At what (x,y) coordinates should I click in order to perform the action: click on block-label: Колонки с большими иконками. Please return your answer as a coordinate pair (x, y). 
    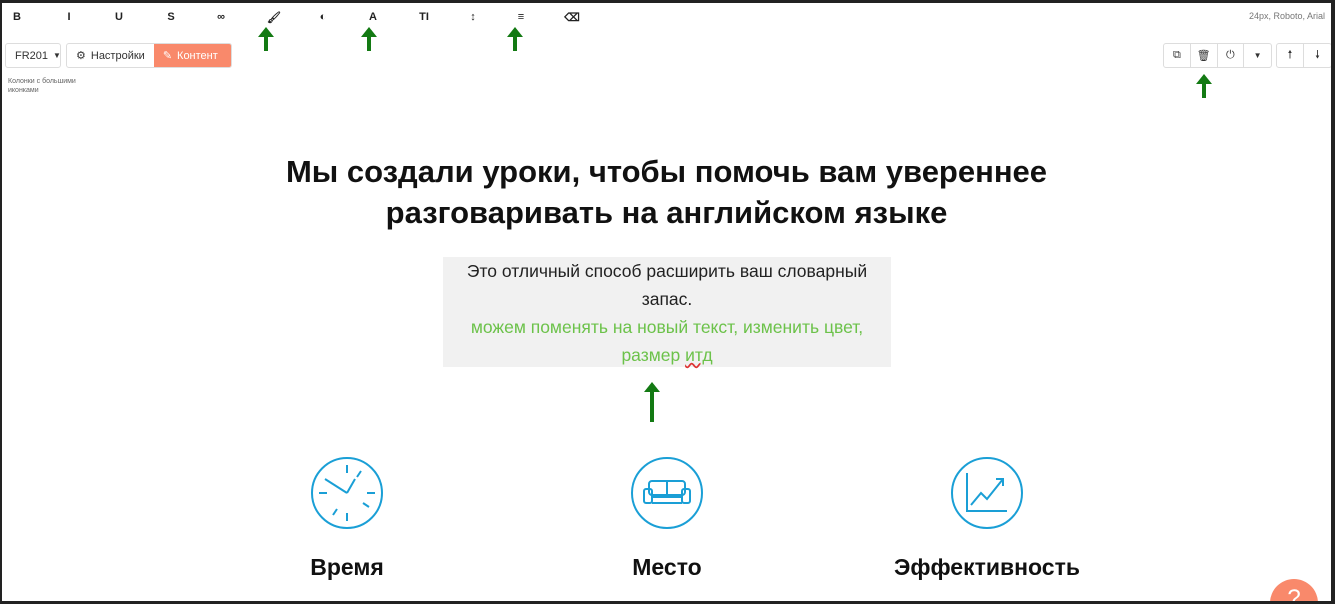
    Looking at the image, I should click on (42, 86).